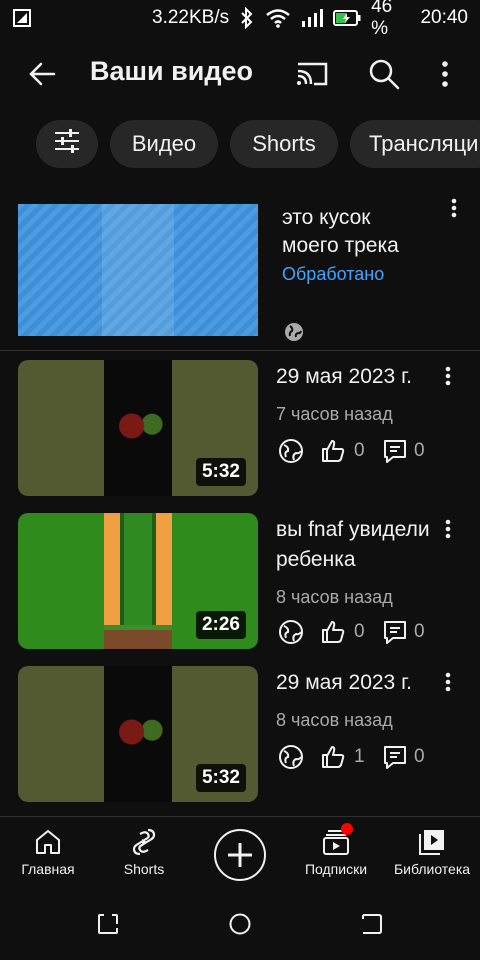  I want to click on page-title: Ваши видео, so click(171, 71).